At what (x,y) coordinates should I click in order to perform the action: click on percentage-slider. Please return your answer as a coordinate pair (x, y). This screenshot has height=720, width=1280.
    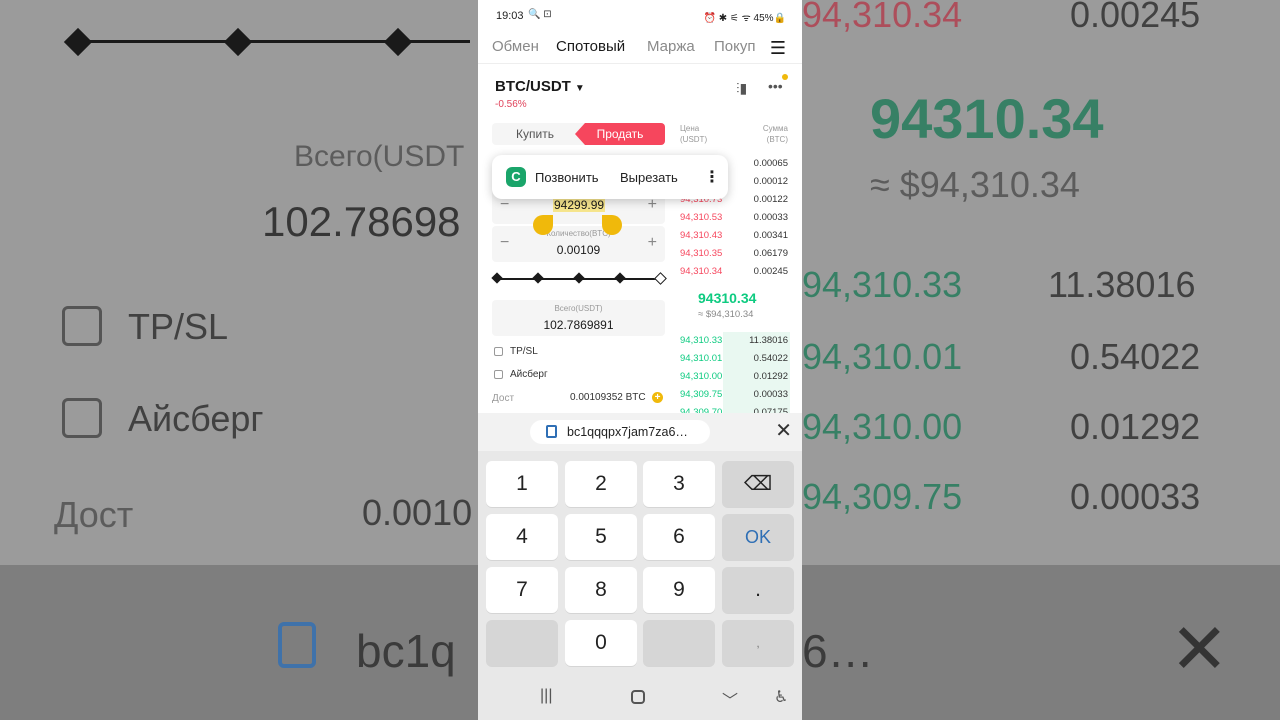
    Looking at the image, I should click on (579, 278).